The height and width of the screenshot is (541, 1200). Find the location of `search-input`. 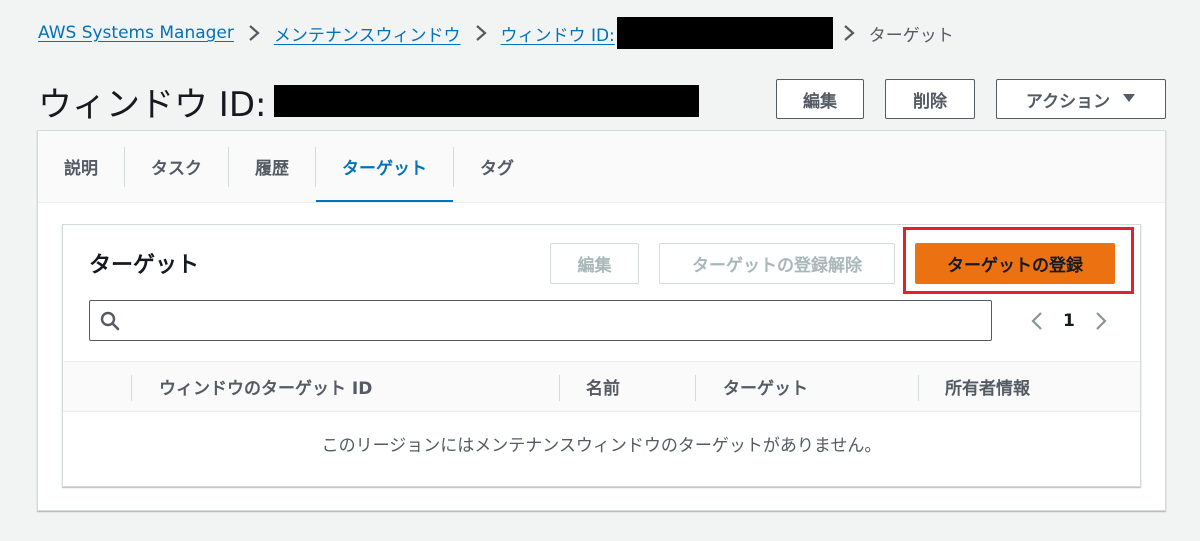

search-input is located at coordinates (555, 320).